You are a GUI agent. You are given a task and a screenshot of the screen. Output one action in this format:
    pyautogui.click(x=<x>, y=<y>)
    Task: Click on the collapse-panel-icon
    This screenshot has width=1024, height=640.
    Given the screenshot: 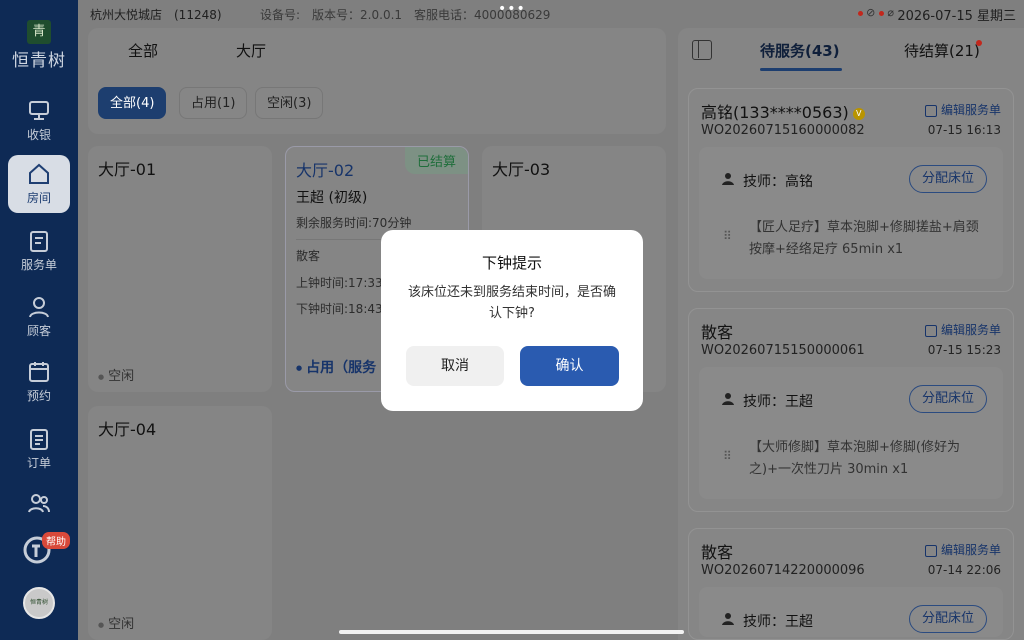 What is the action you would take?
    pyautogui.click(x=702, y=50)
    